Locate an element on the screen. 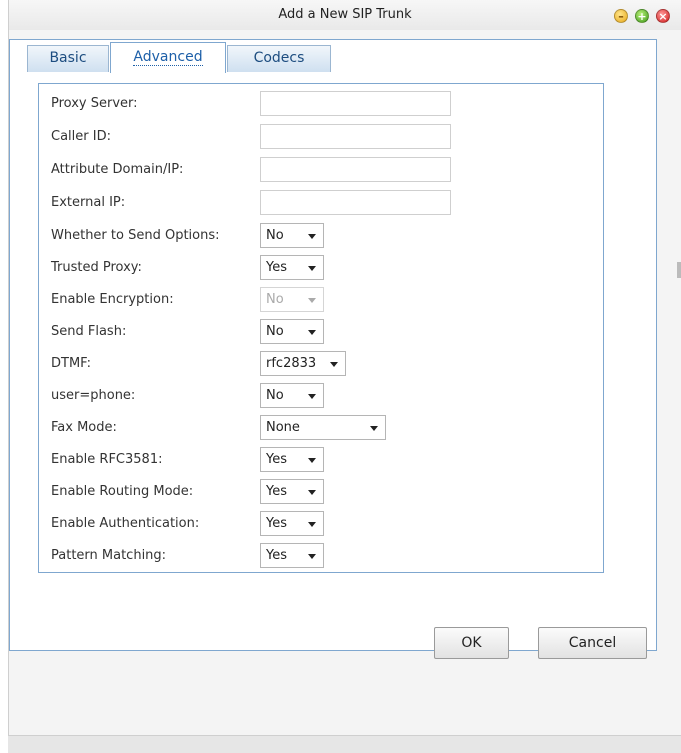 This screenshot has height=753, width=681. pattern-matching-label: Pattern Matching: is located at coordinates (109, 555).